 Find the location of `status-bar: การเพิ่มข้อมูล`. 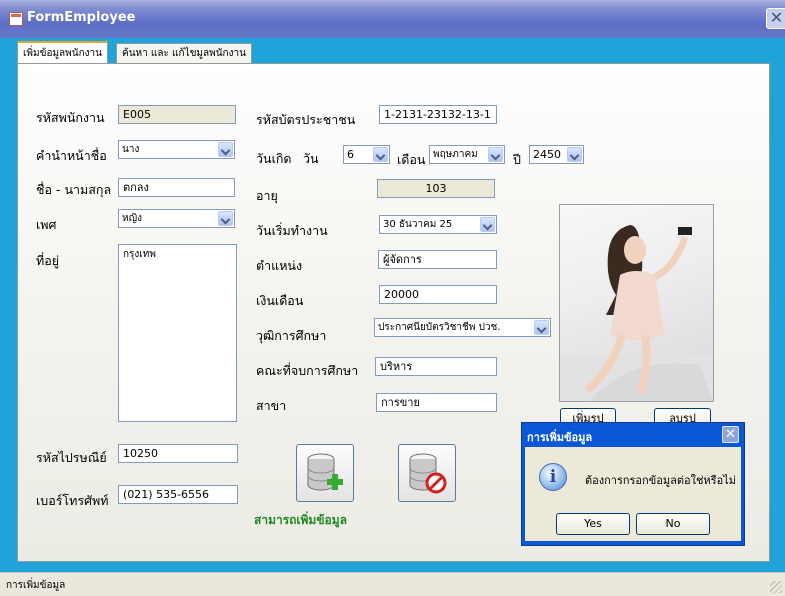

status-bar: การเพิ่มข้อมูล is located at coordinates (392, 584).